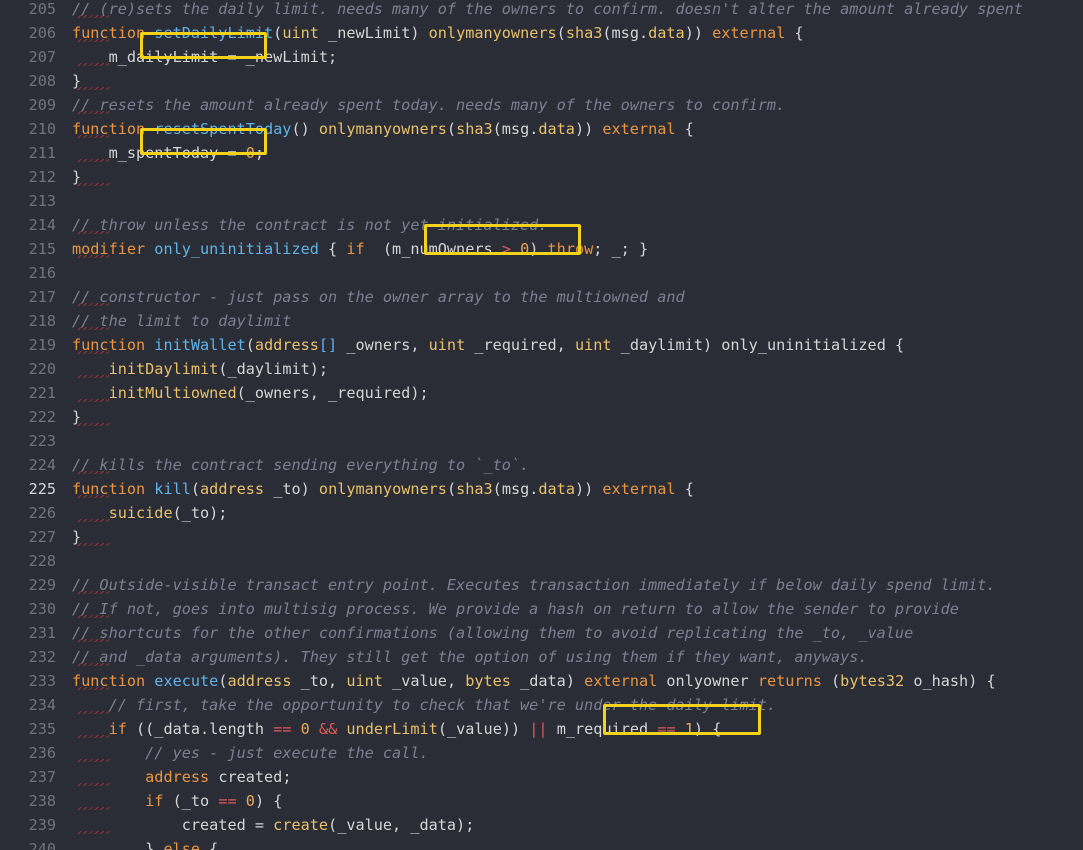 The width and height of the screenshot is (1083, 850). Describe the element at coordinates (42, 705) in the screenshot. I see `line-number: 234` at that location.